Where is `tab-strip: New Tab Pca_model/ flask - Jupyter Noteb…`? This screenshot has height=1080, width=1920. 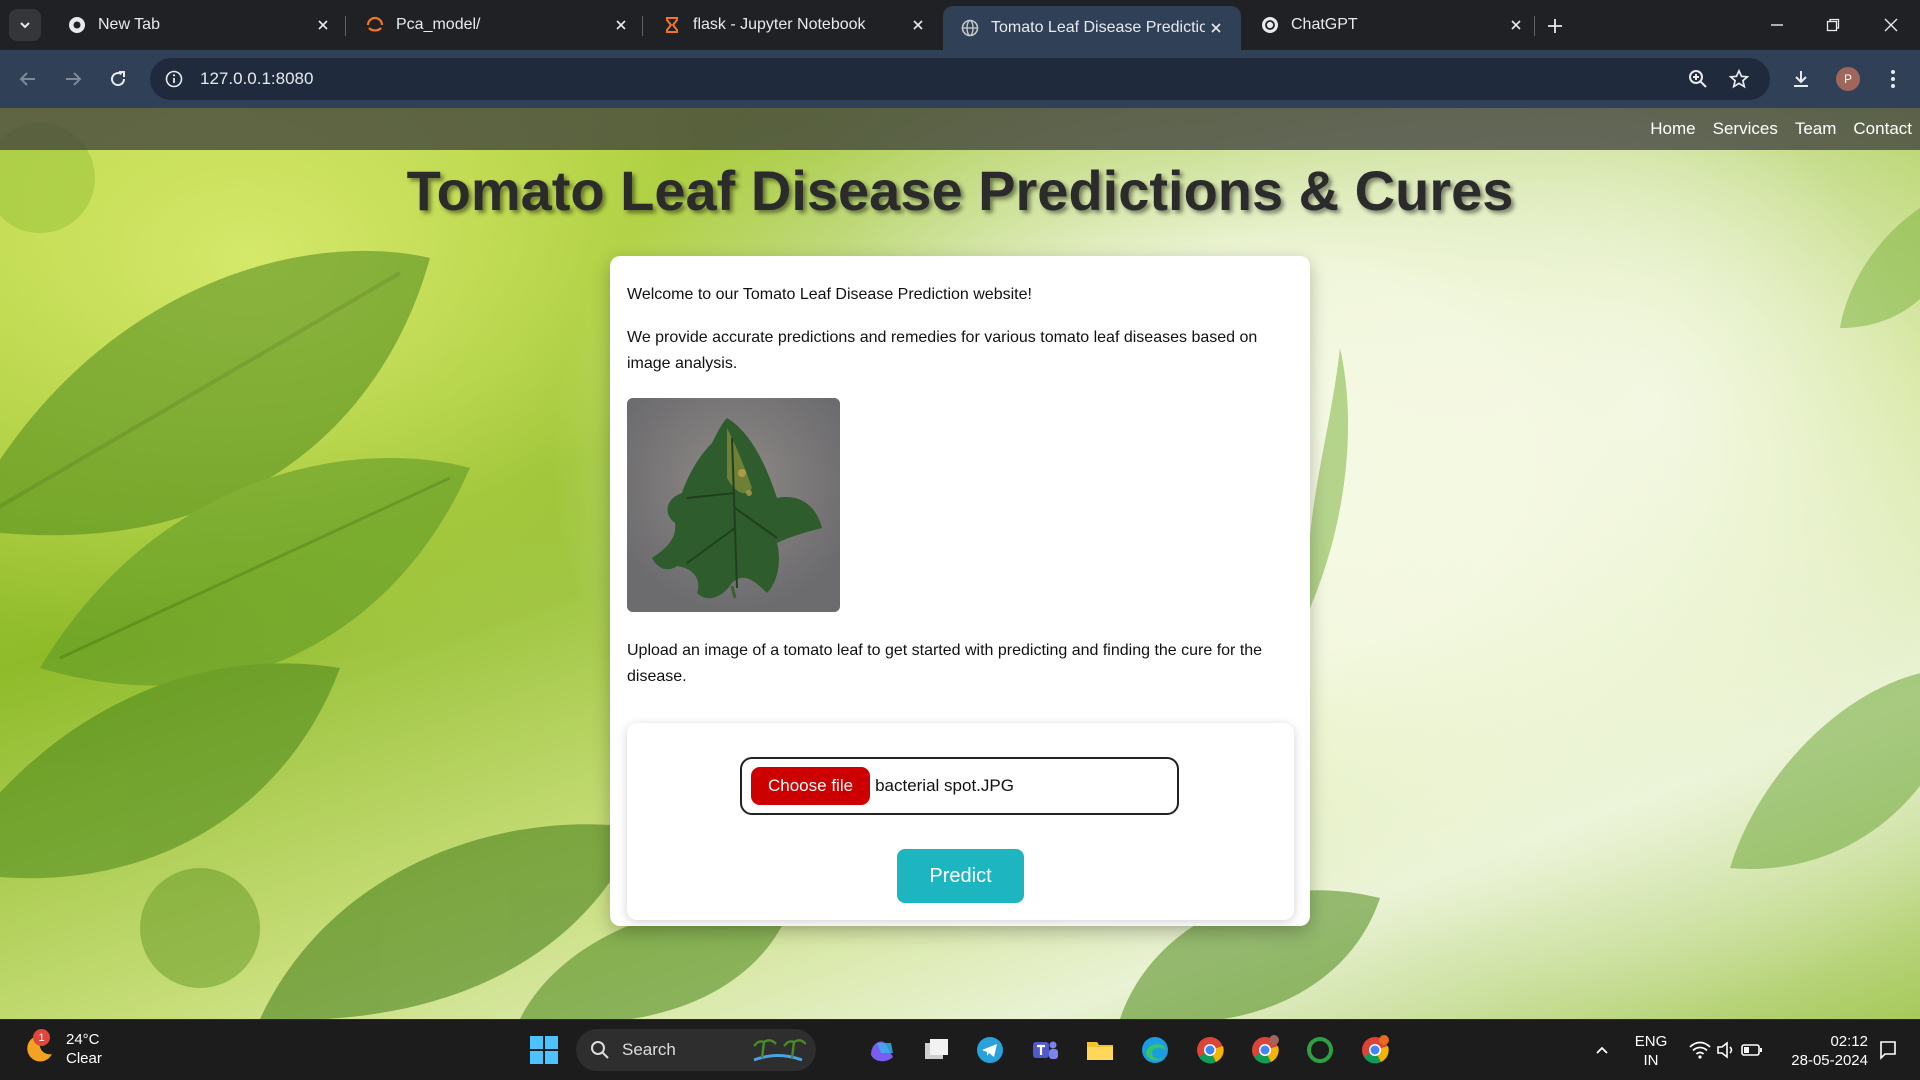
tab-strip: New Tab Pca_model/ flask - Jupyter Noteb… is located at coordinates (960, 25).